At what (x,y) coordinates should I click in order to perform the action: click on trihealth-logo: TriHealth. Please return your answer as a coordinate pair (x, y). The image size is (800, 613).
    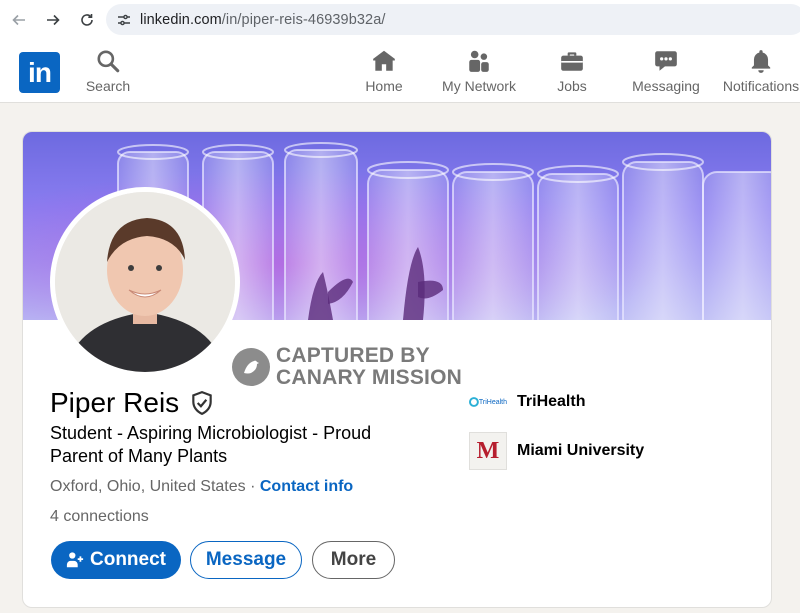
    Looking at the image, I should click on (488, 402).